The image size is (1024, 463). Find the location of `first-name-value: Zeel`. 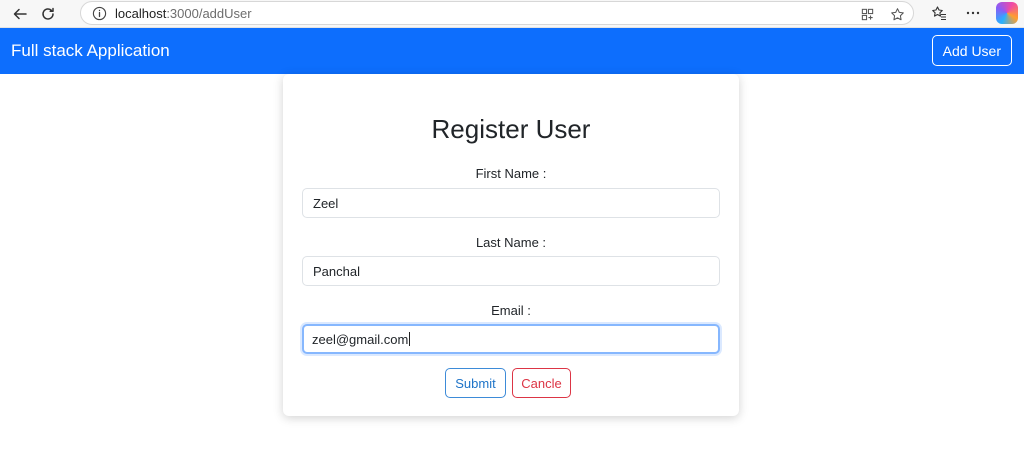

first-name-value: Zeel is located at coordinates (326, 203).